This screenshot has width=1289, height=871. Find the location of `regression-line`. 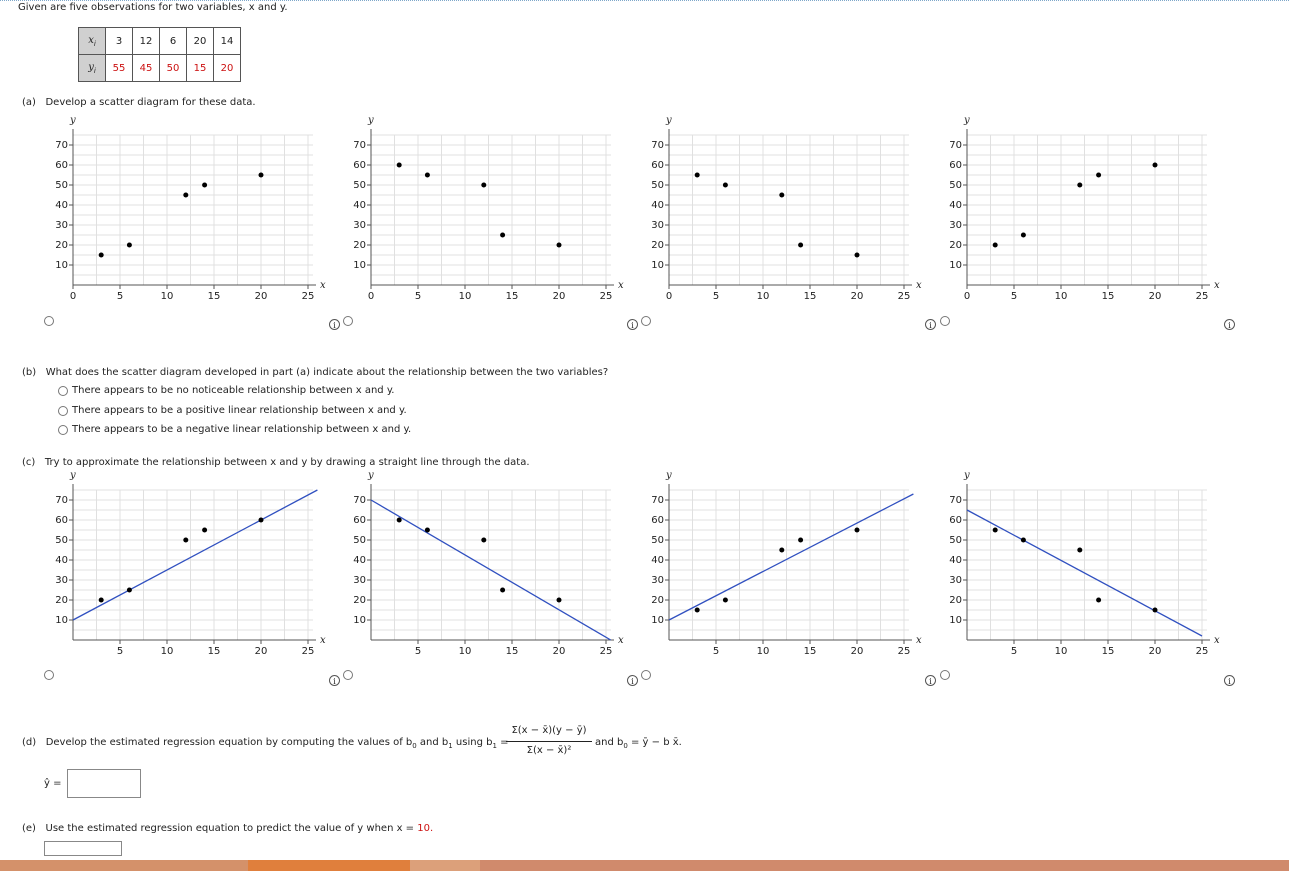

regression-line is located at coordinates (791, 557).